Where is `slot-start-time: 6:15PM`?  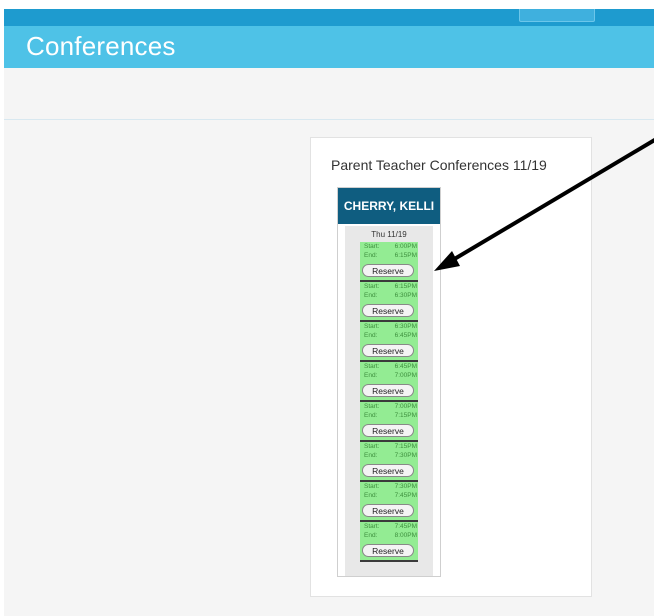
slot-start-time: 6:15PM is located at coordinates (405, 286).